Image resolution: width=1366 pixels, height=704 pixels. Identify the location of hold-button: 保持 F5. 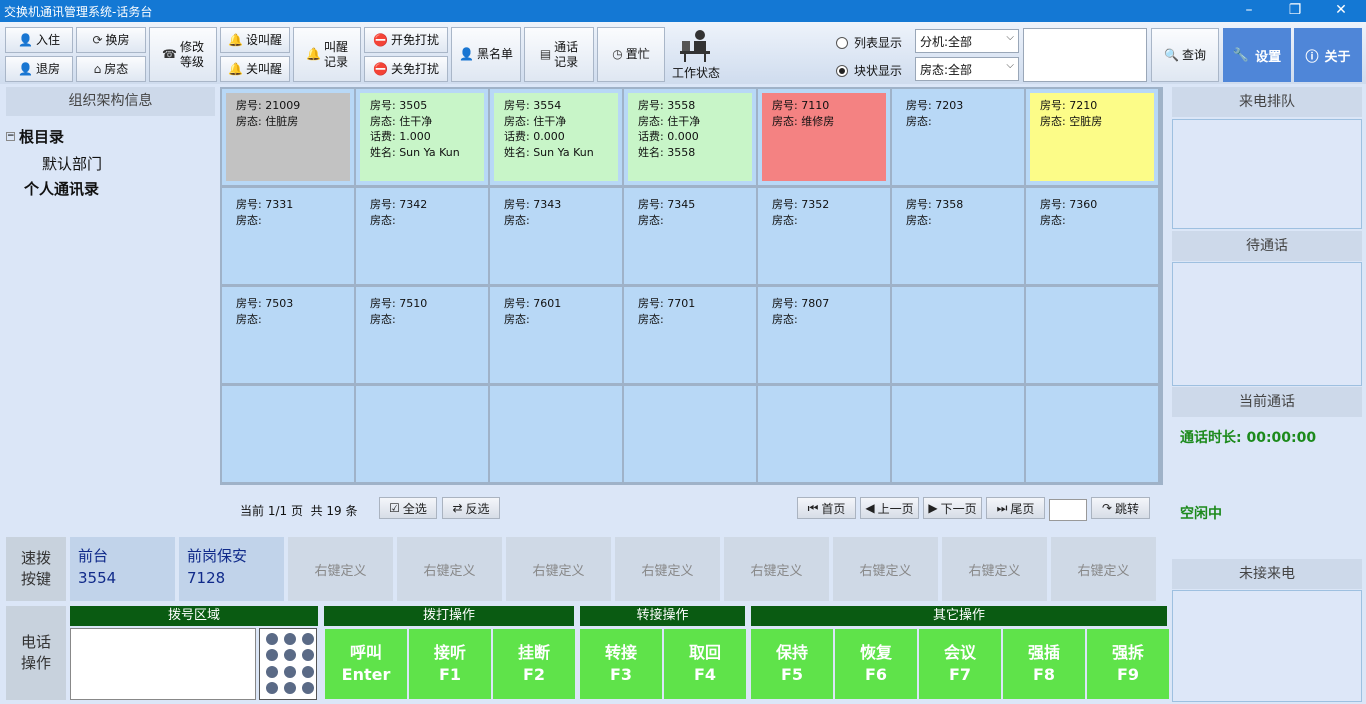
(792, 664).